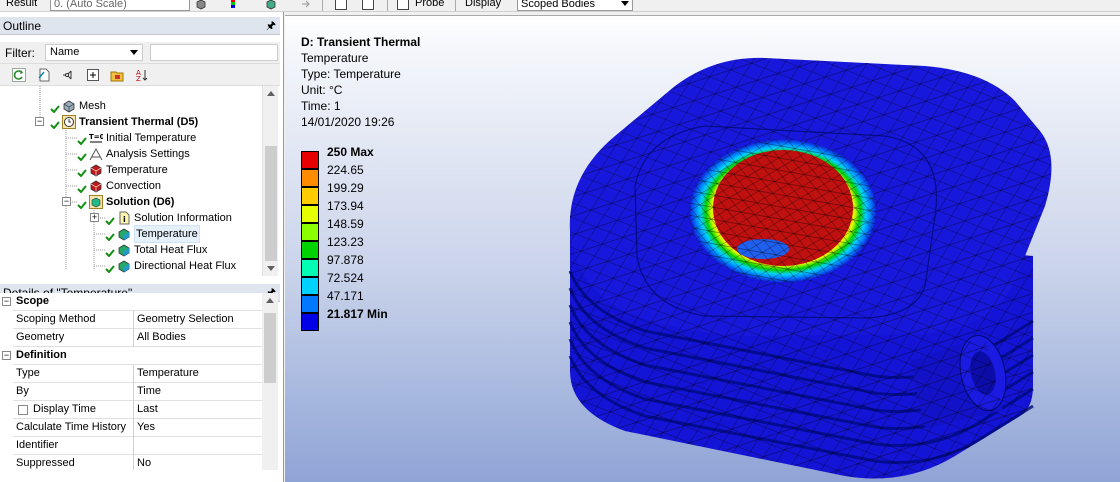  I want to click on details-key: Display Time, so click(73, 410).